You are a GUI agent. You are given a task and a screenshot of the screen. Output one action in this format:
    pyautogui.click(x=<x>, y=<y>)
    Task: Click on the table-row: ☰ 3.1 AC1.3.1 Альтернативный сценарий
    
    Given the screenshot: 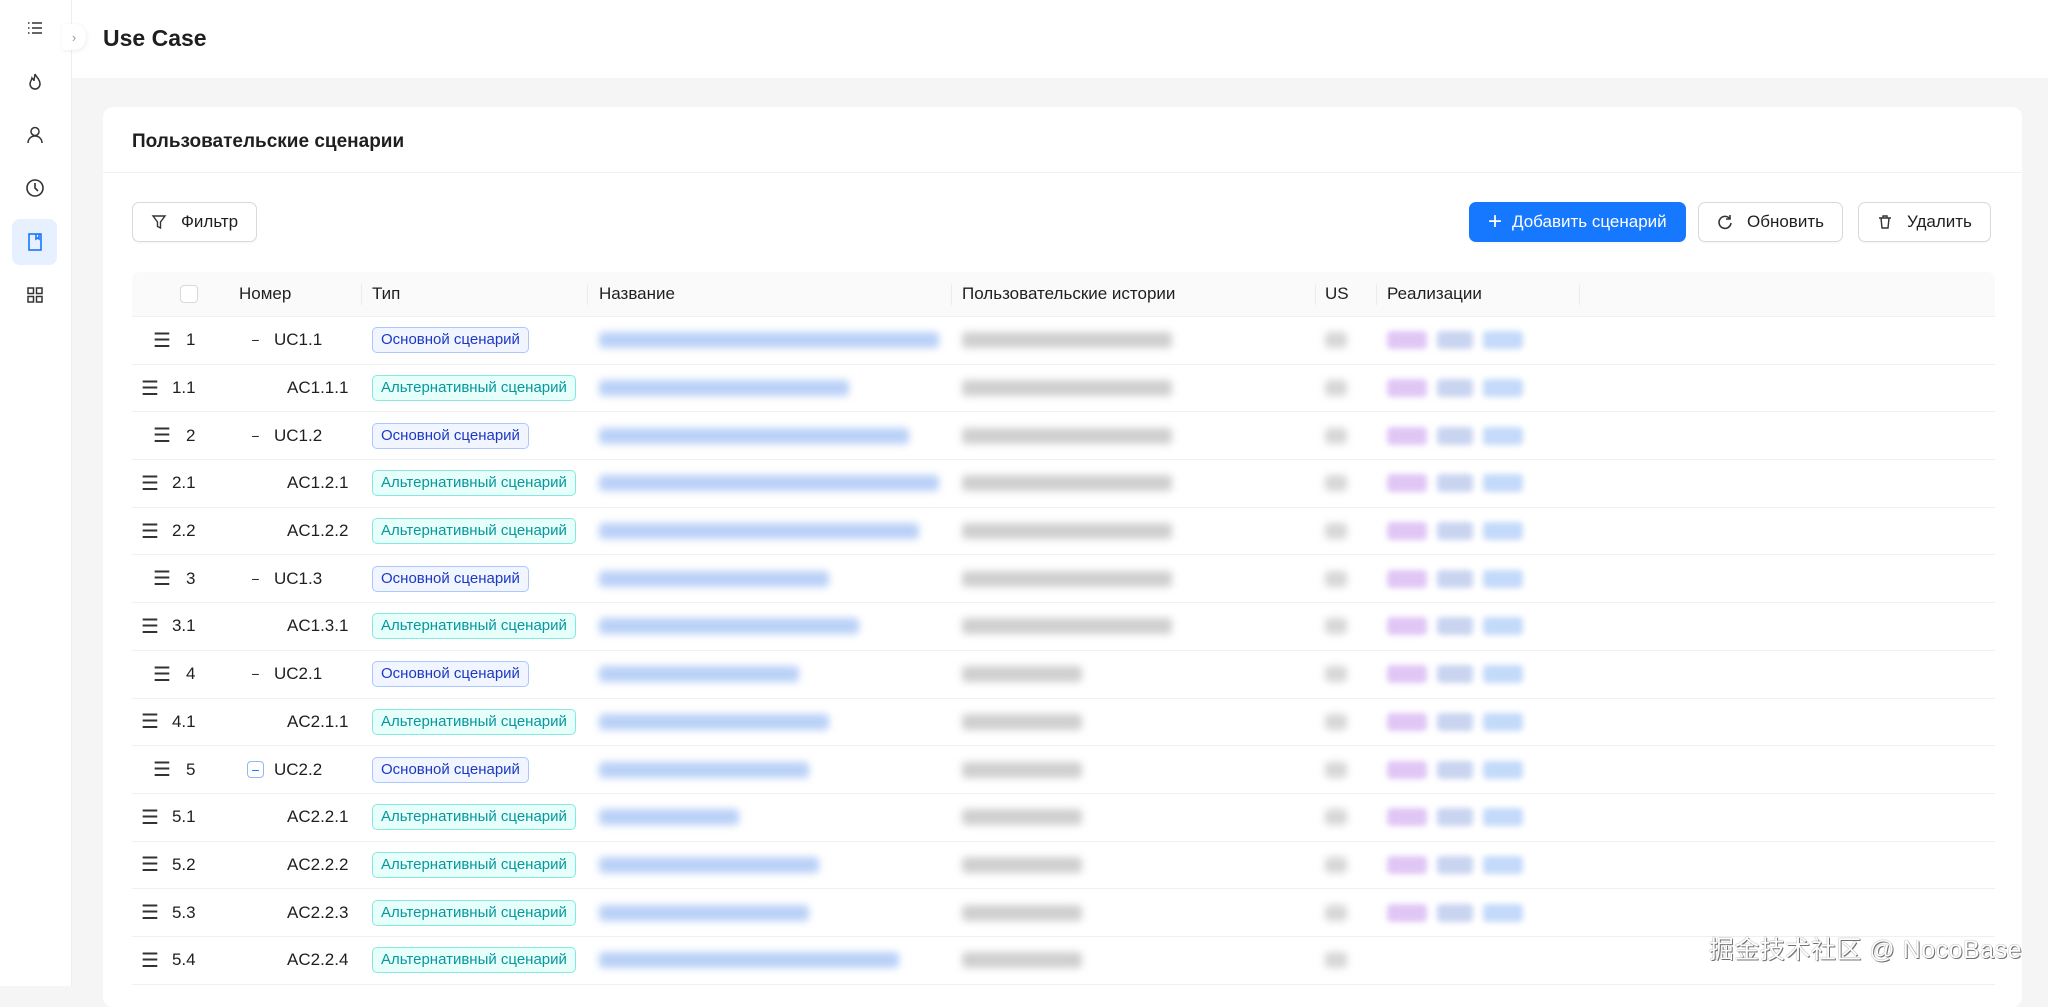 What is the action you would take?
    pyautogui.click(x=1063, y=627)
    